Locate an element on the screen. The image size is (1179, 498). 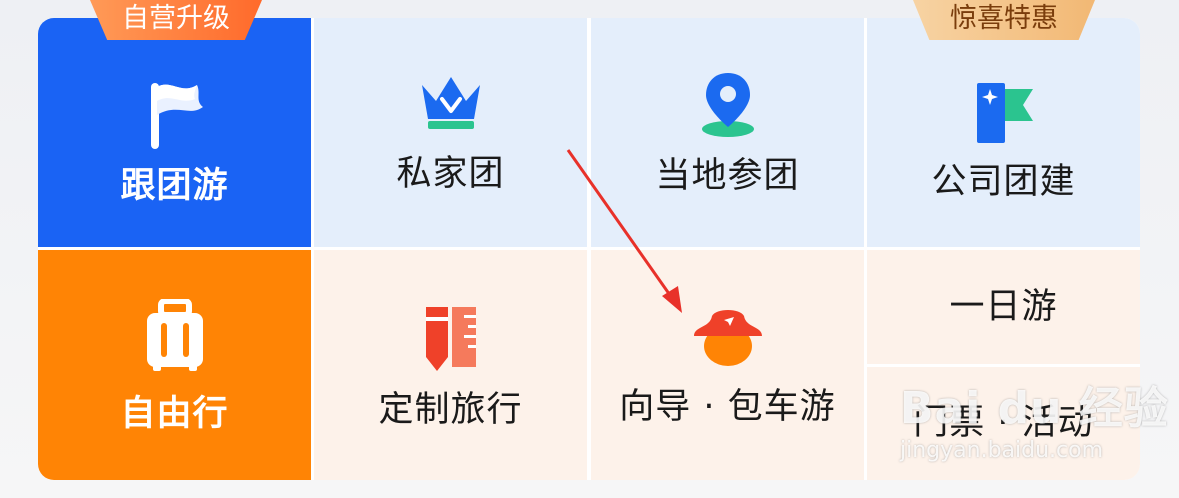
tile-label: 跟团游 is located at coordinates (174, 186).